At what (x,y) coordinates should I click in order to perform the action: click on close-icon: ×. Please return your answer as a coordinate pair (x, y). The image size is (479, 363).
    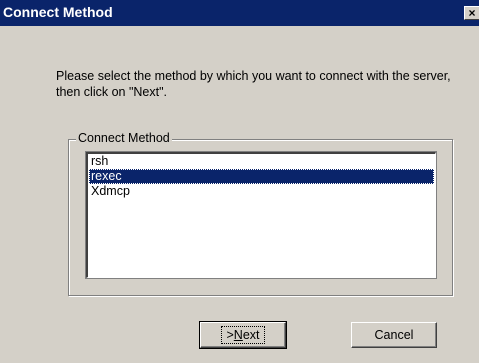
    Looking at the image, I should click on (471, 13).